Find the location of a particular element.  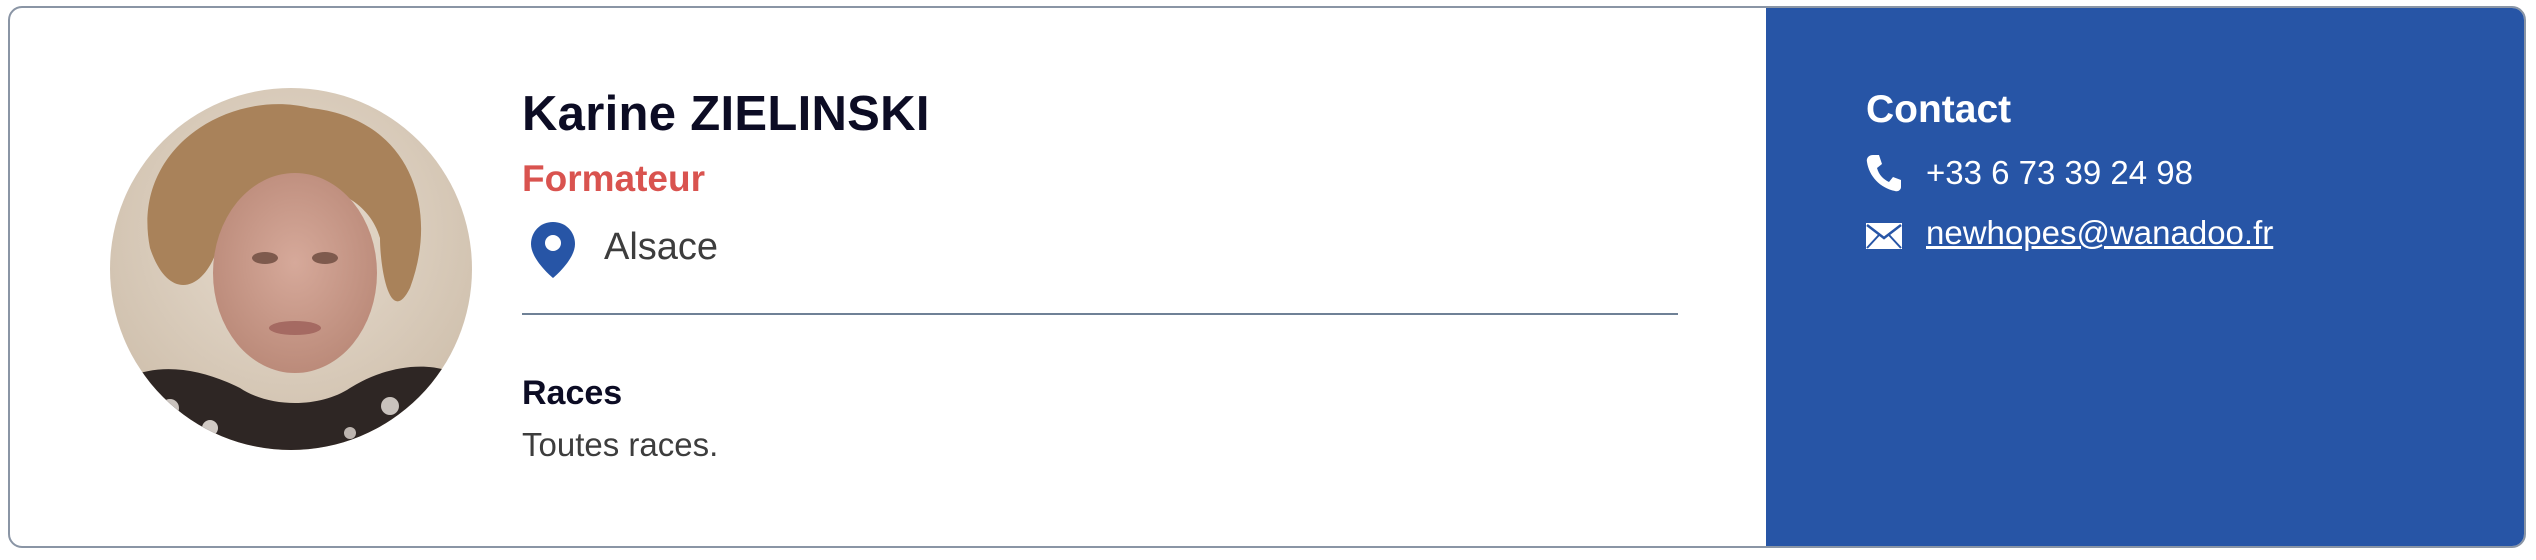

location-pin-icon is located at coordinates (553, 250).